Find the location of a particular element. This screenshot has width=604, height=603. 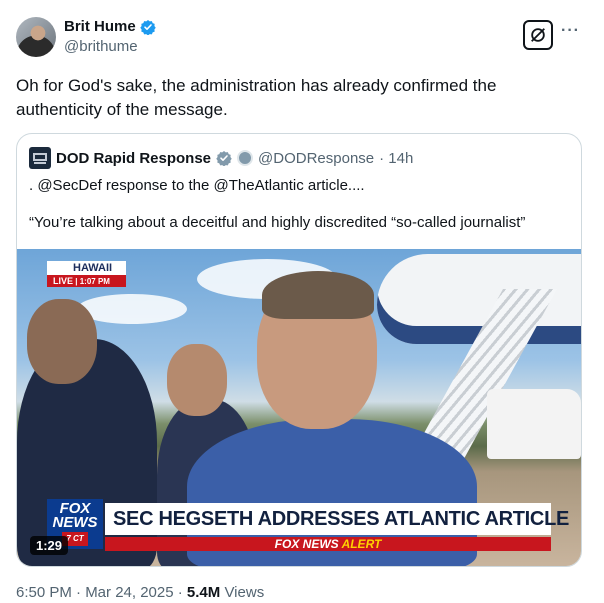

live-time: 1:07 PM is located at coordinates (94, 281).